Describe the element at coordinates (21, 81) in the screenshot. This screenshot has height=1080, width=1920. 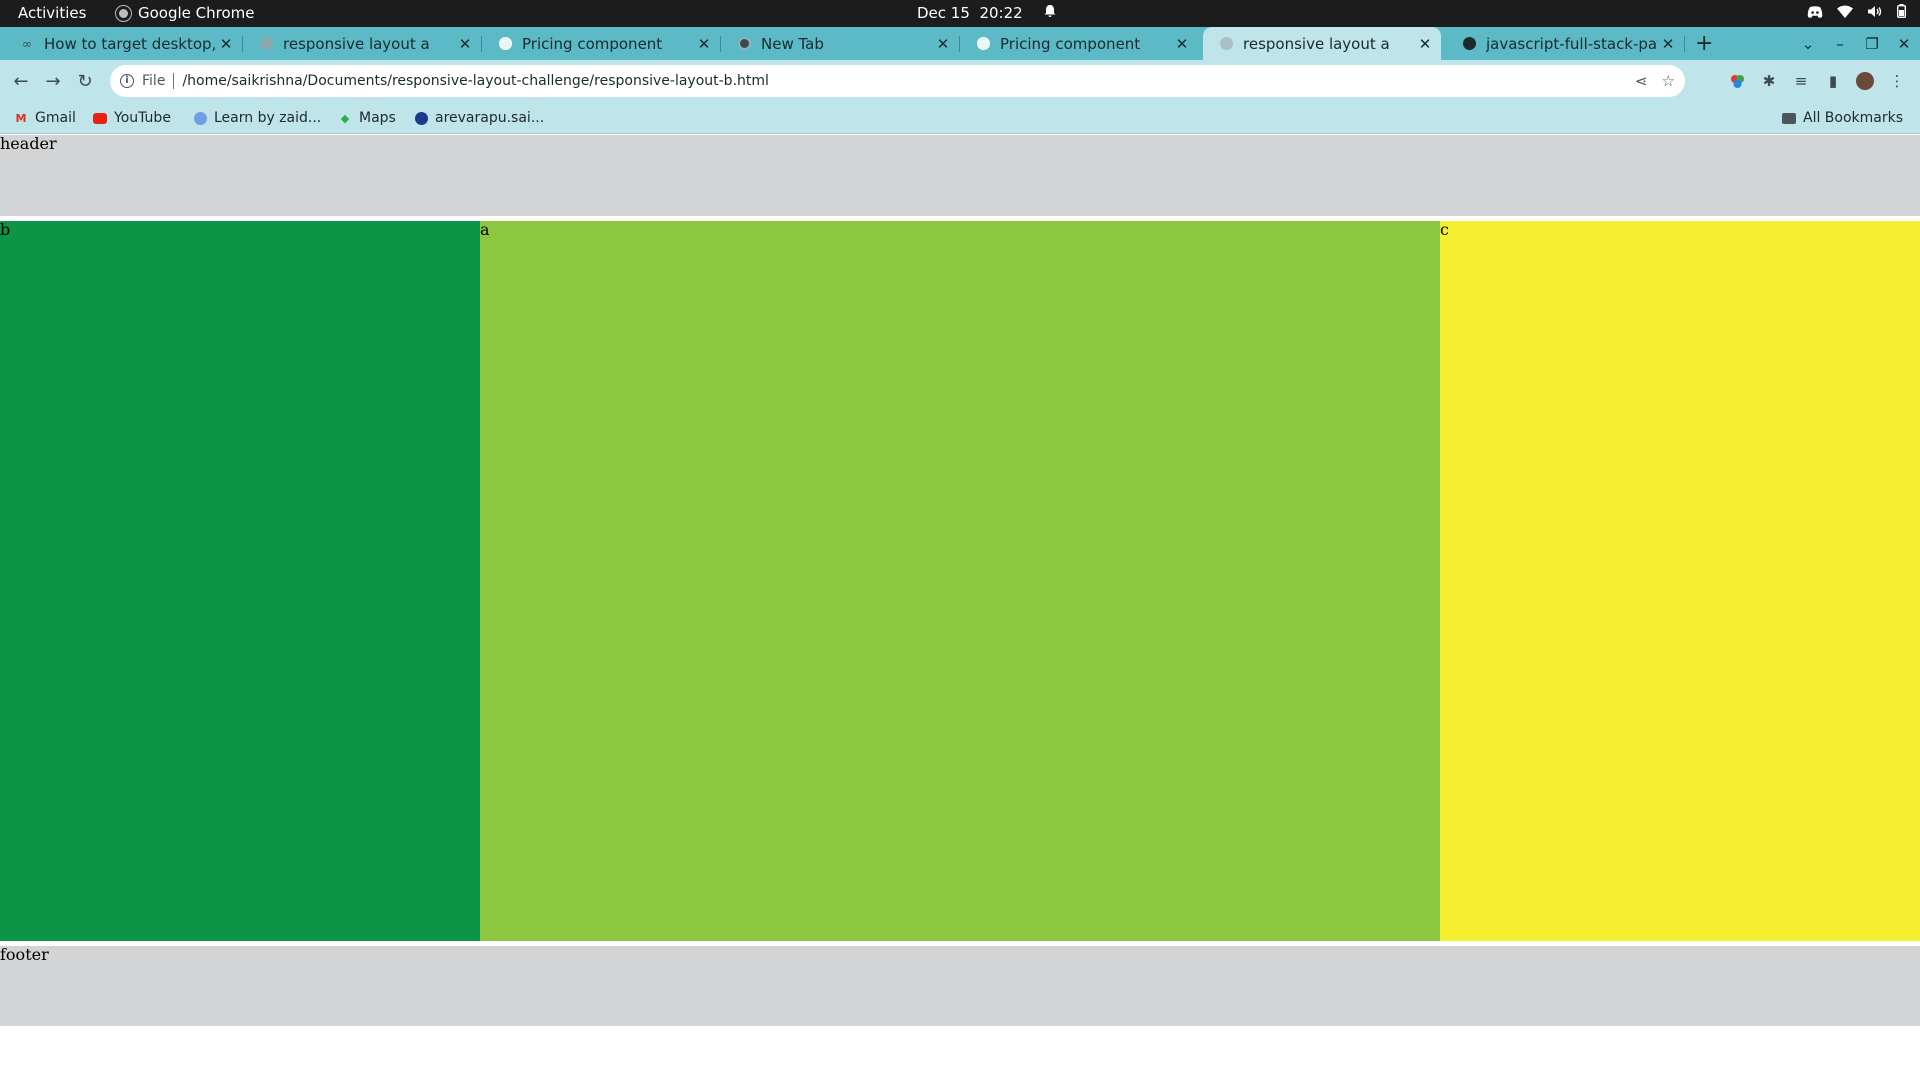
I see `back-arrow-icon: ←` at that location.